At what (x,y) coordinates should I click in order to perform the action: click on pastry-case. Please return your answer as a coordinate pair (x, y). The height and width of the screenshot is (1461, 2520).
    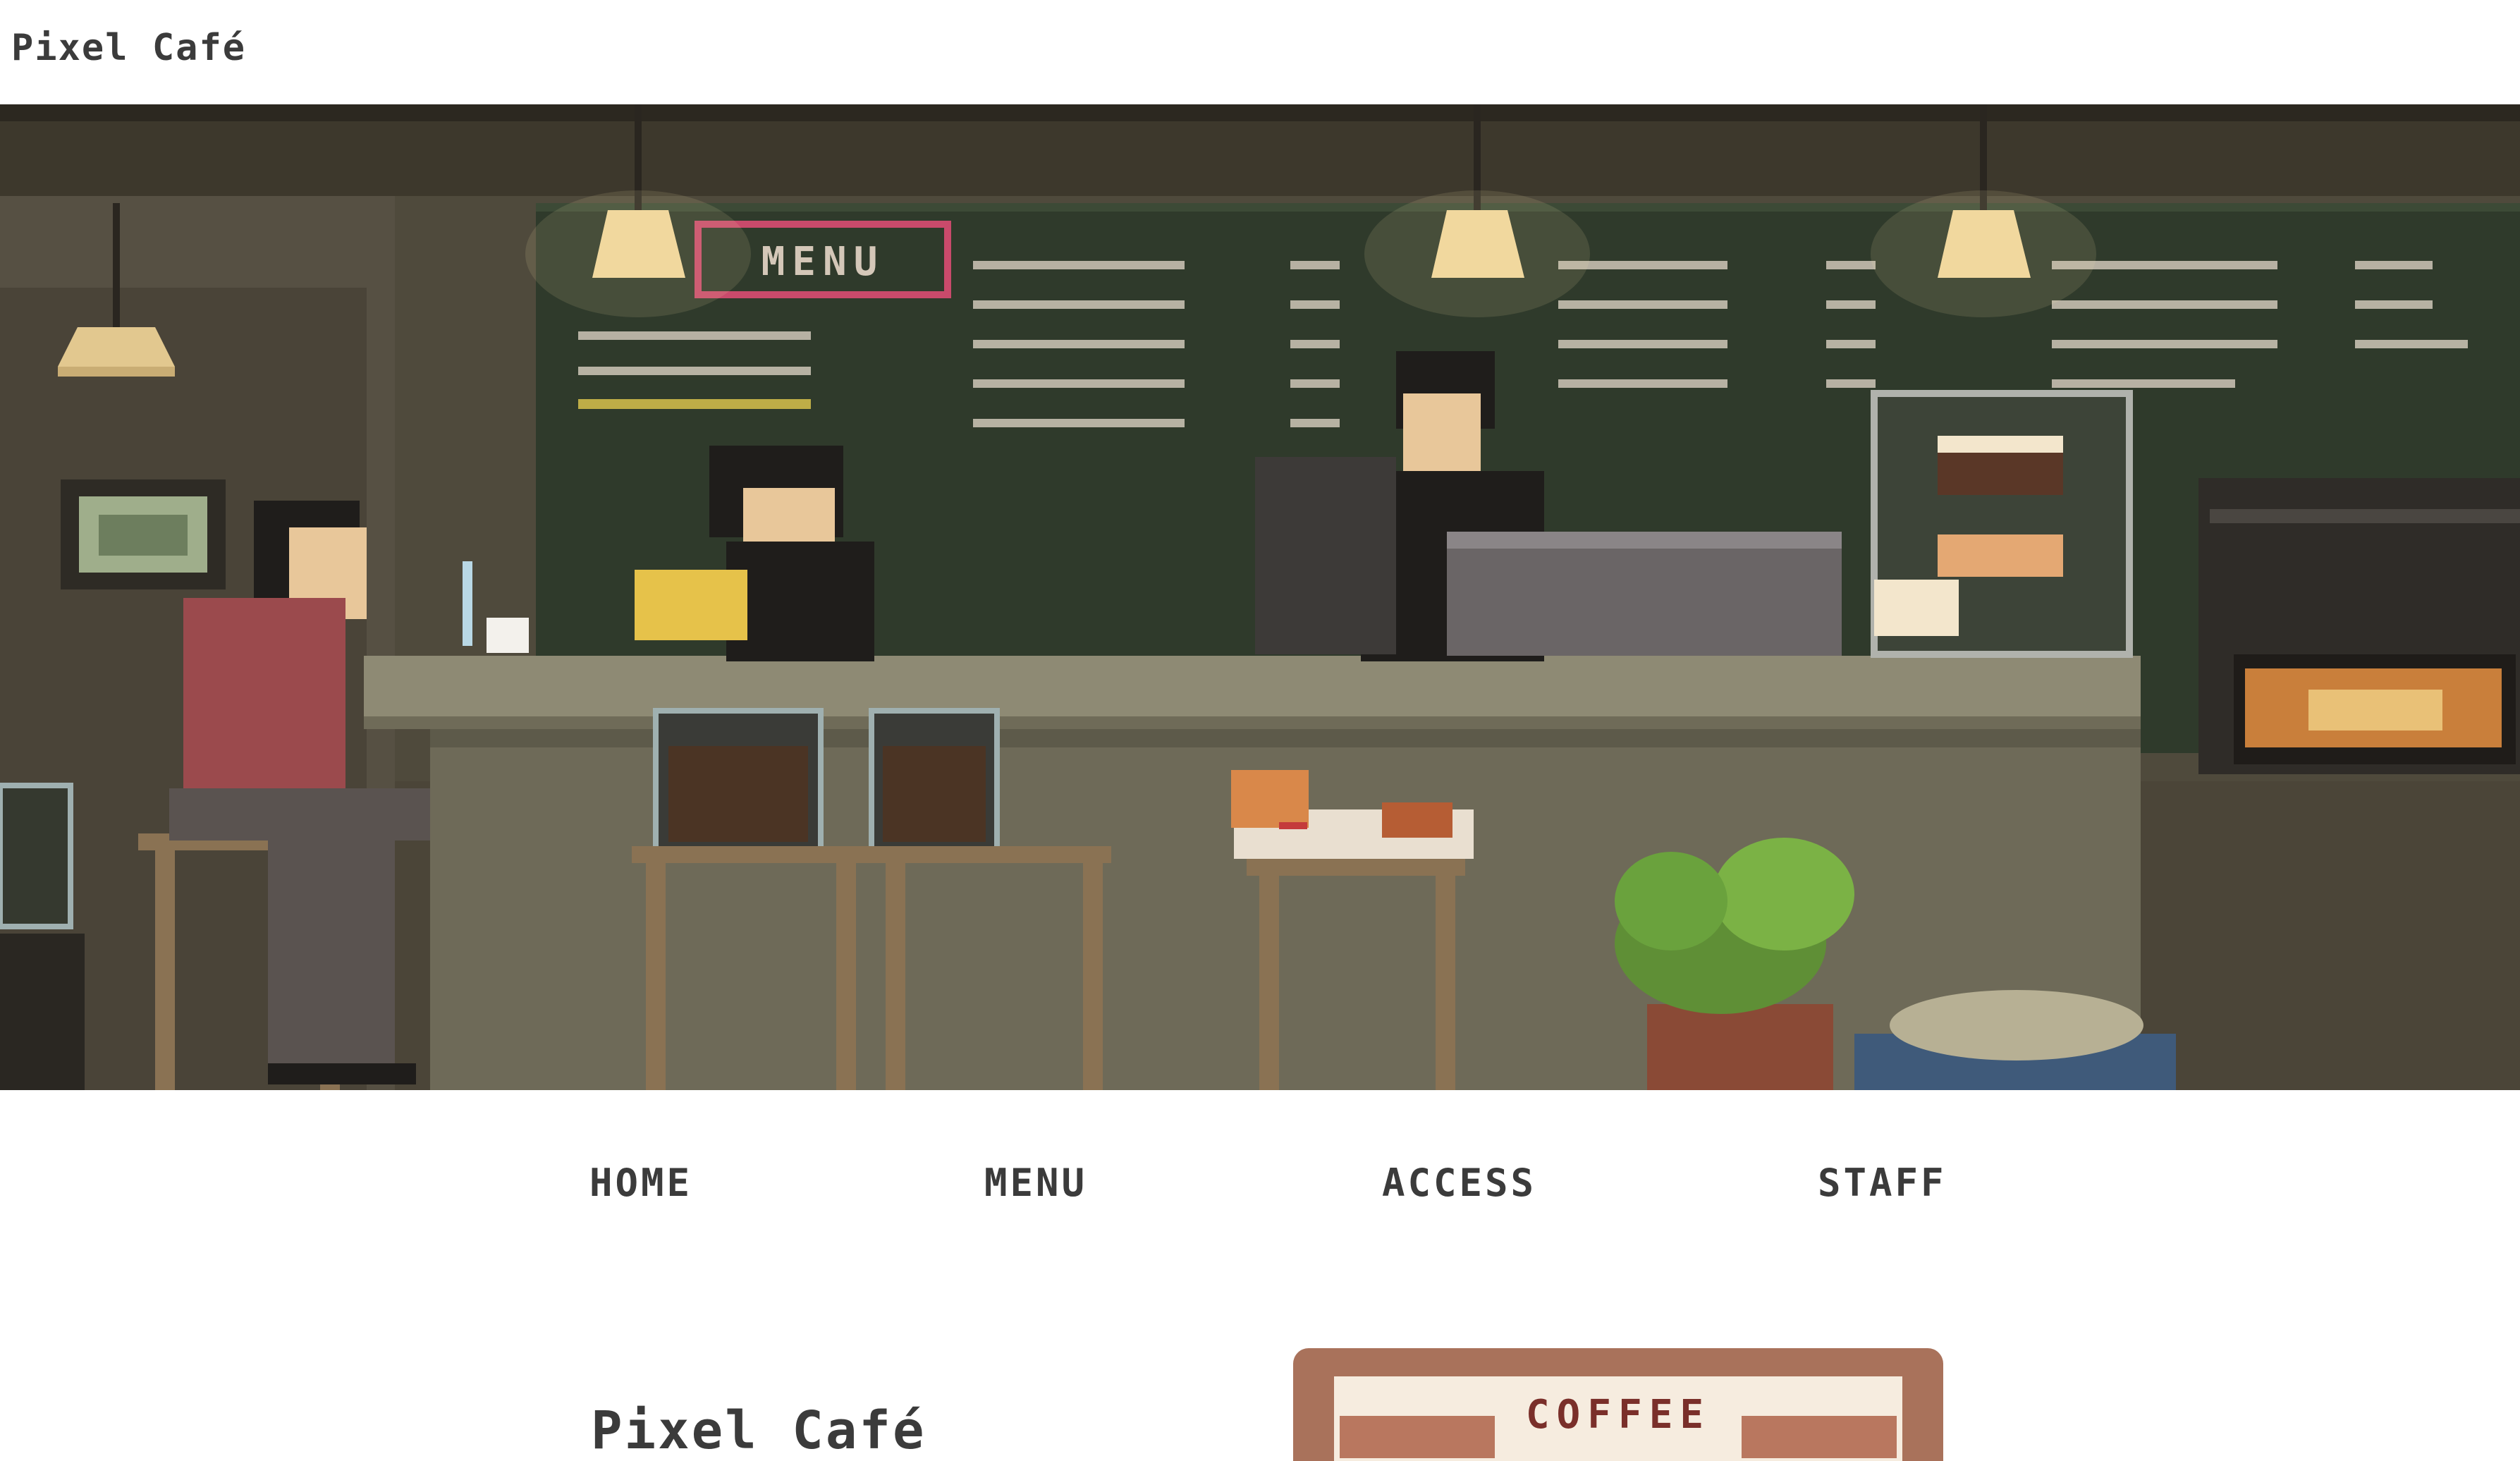
    Looking at the image, I should click on (2002, 524).